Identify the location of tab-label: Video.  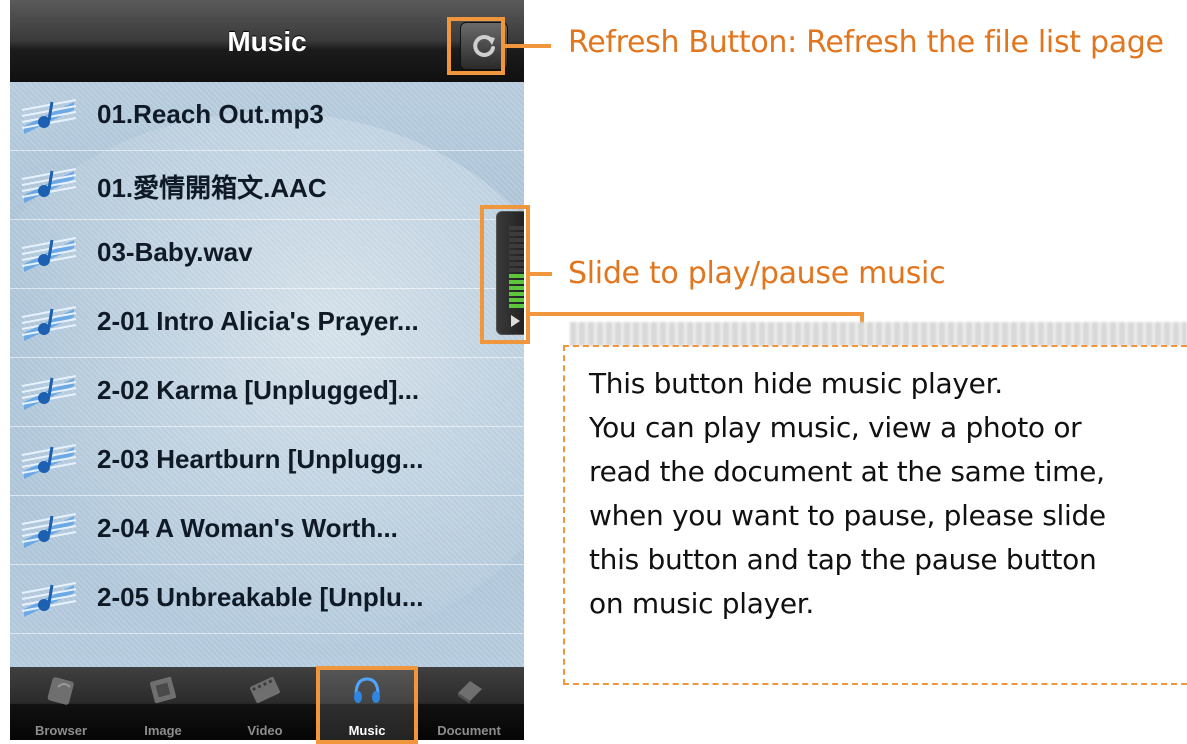
(265, 730).